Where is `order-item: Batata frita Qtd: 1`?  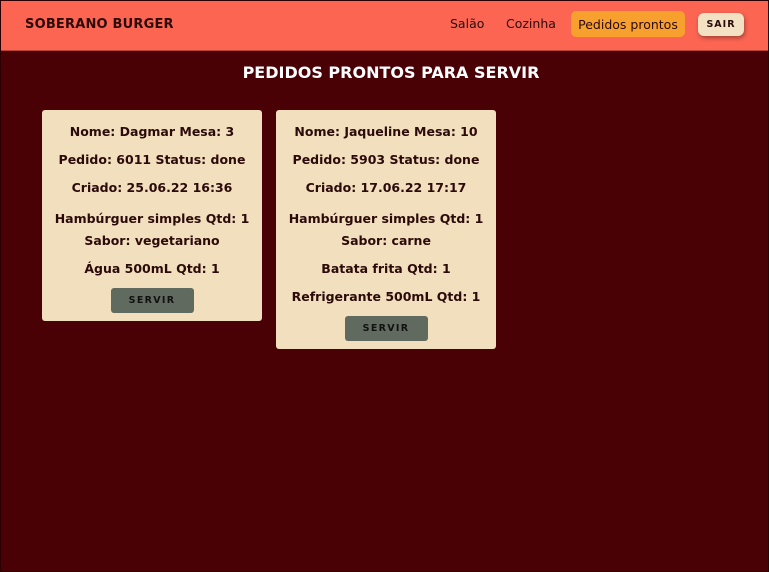 order-item: Batata frita Qtd: 1 is located at coordinates (386, 269).